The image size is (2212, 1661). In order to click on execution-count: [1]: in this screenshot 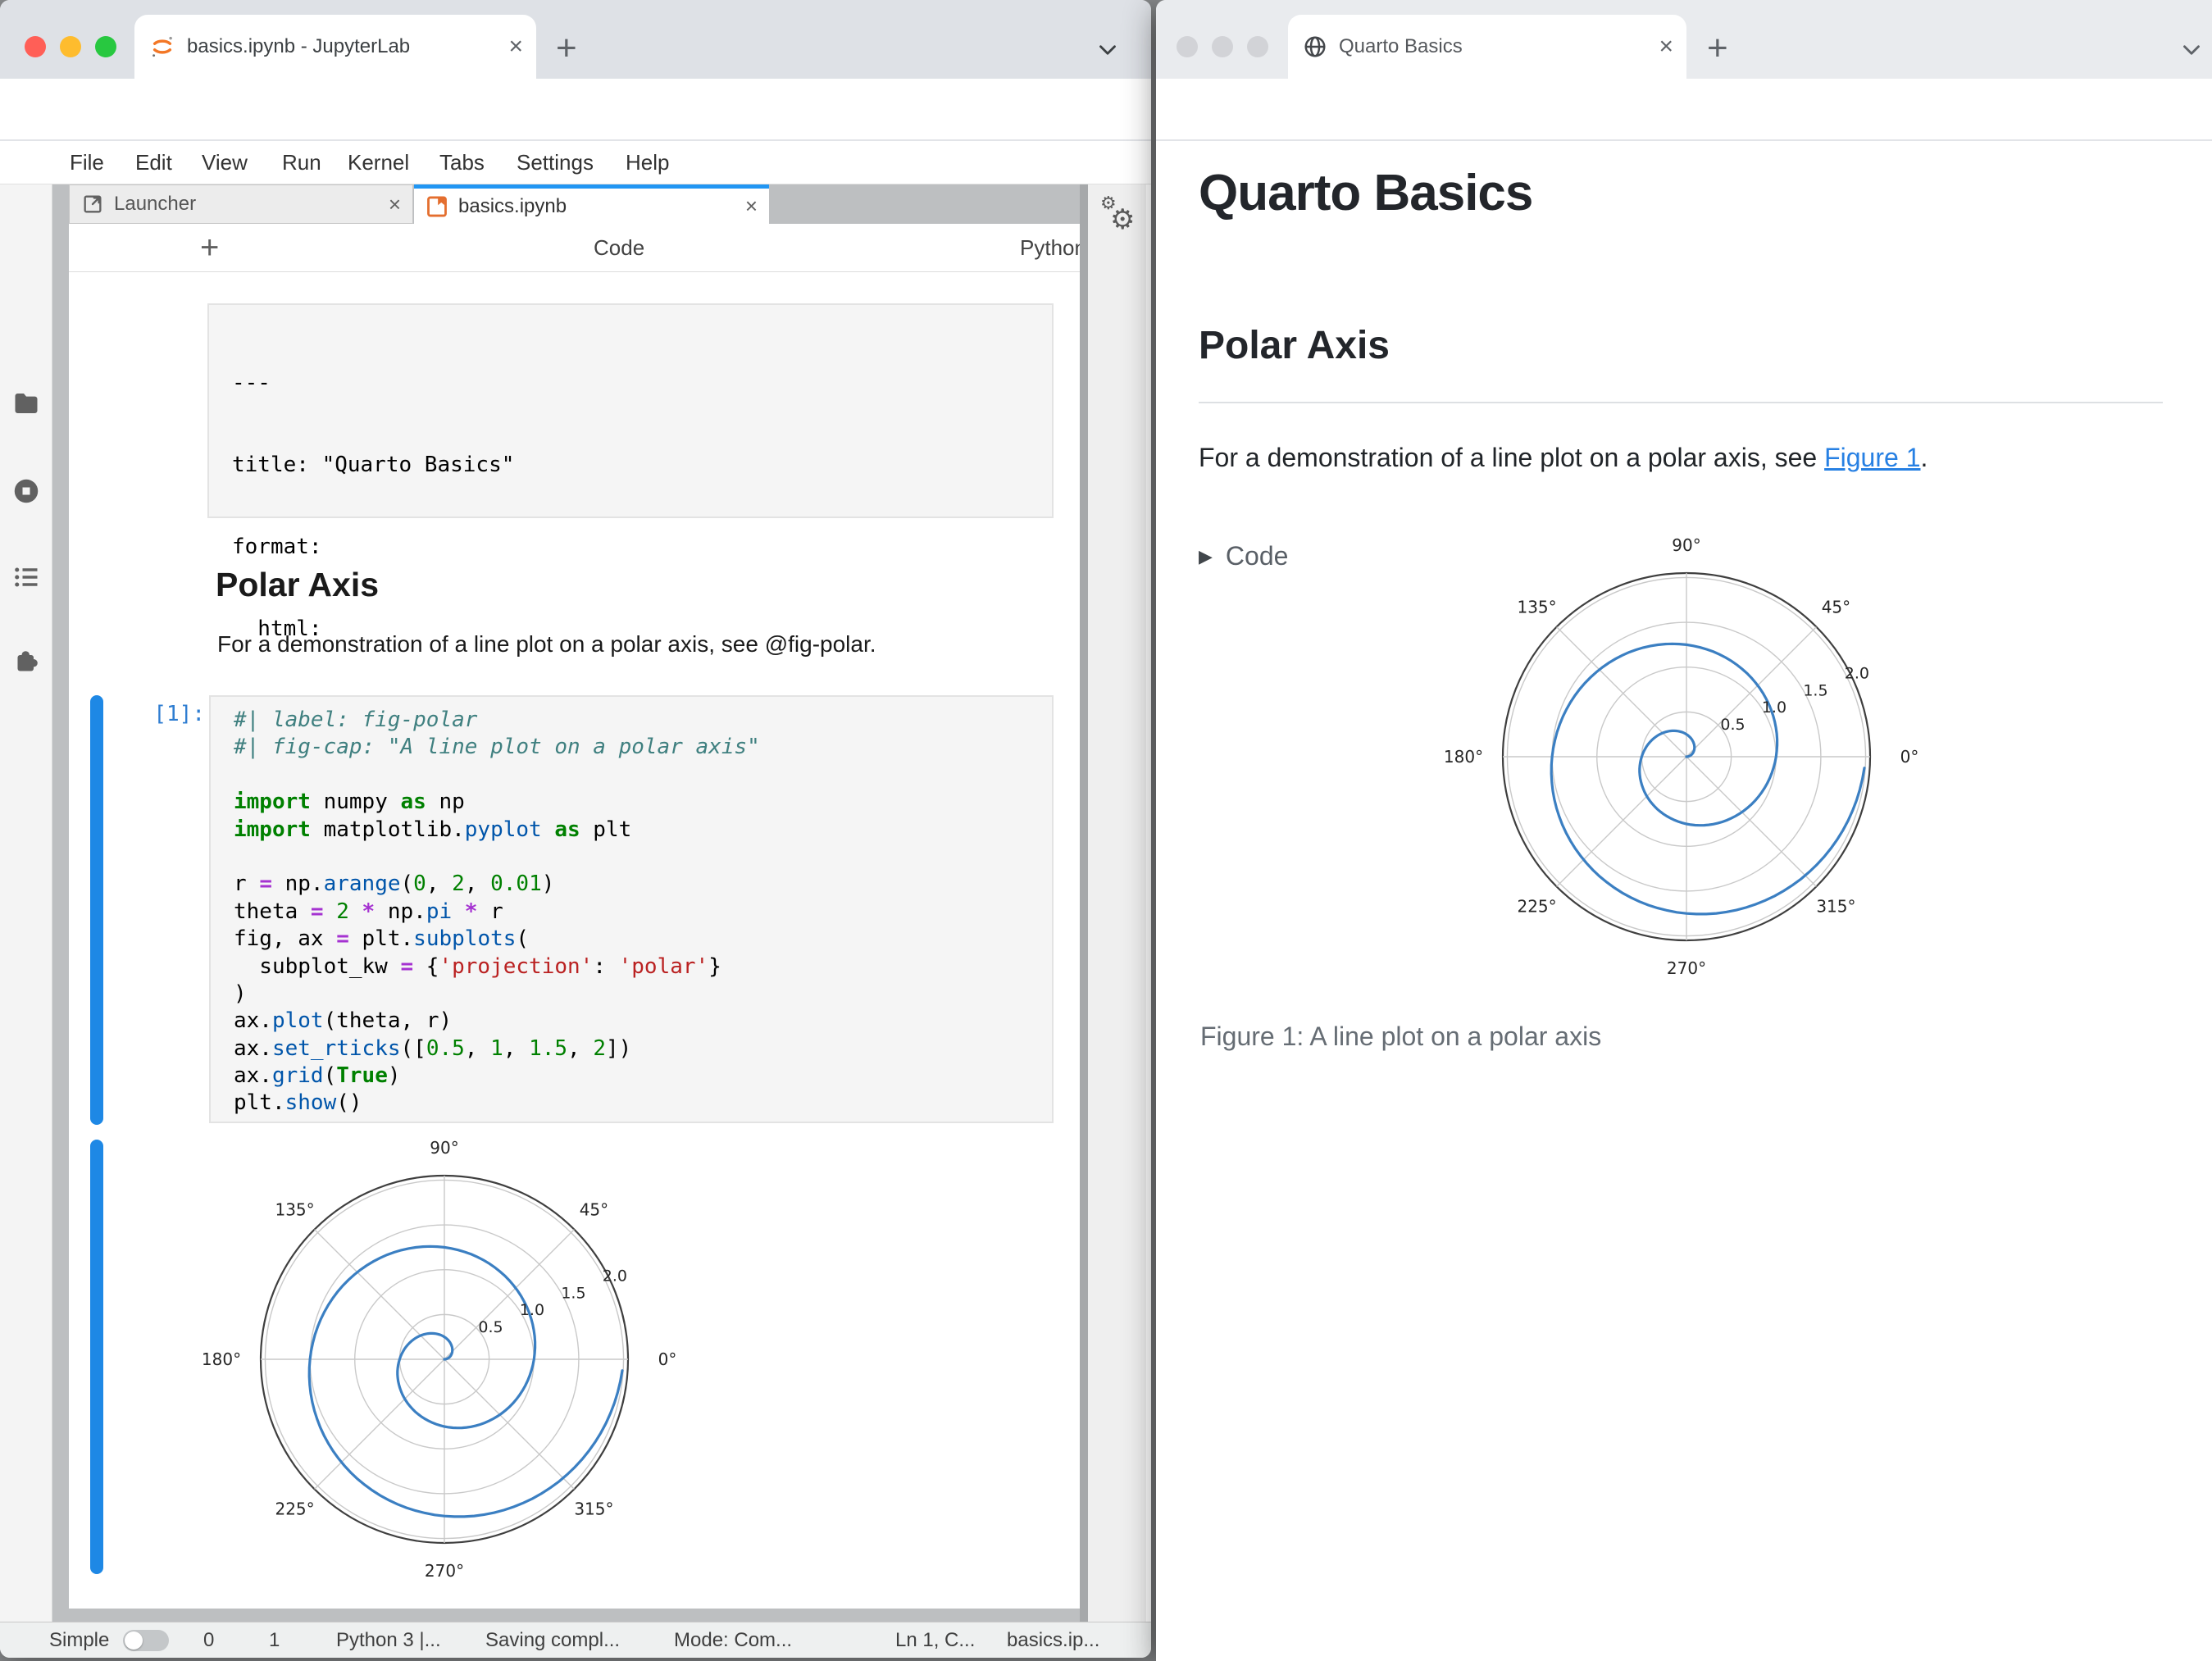, I will do `click(179, 714)`.